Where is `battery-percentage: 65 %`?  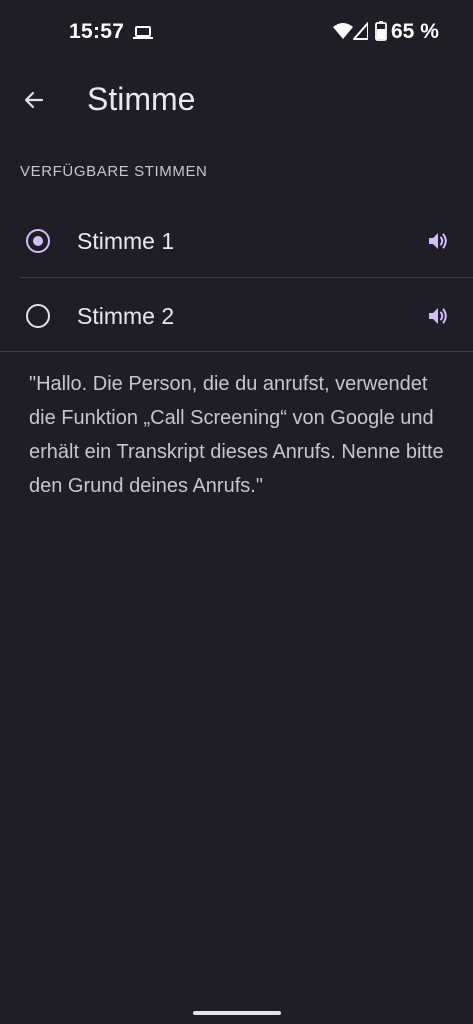
battery-percentage: 65 % is located at coordinates (415, 31).